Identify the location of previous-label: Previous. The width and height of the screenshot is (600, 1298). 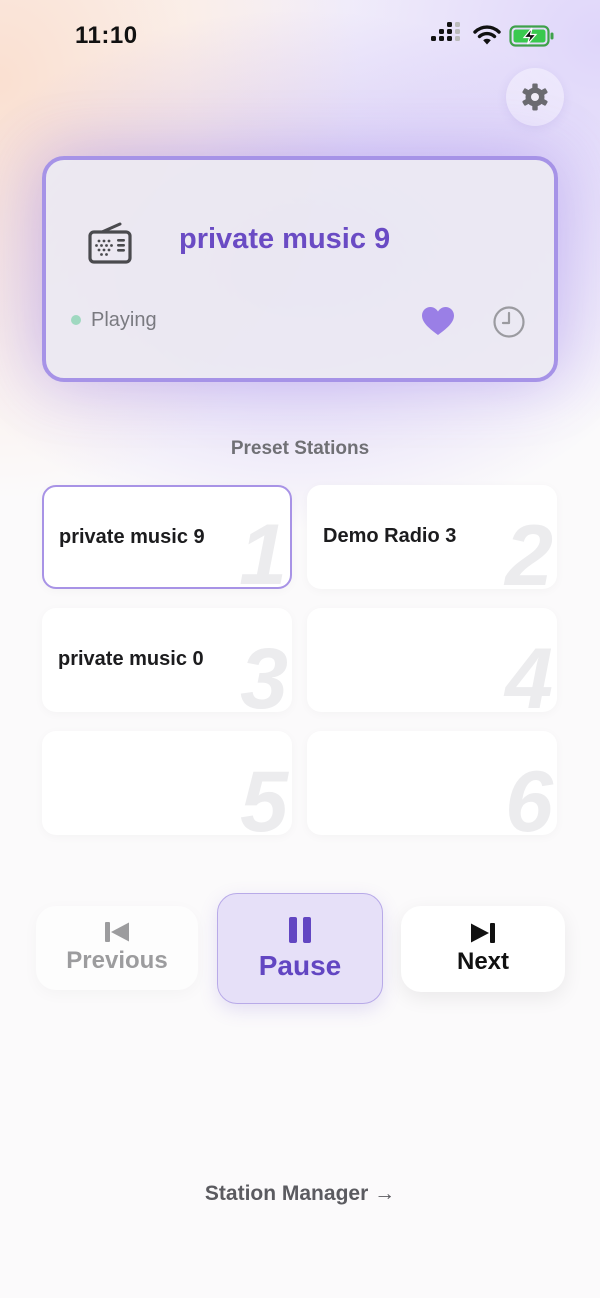
(117, 960).